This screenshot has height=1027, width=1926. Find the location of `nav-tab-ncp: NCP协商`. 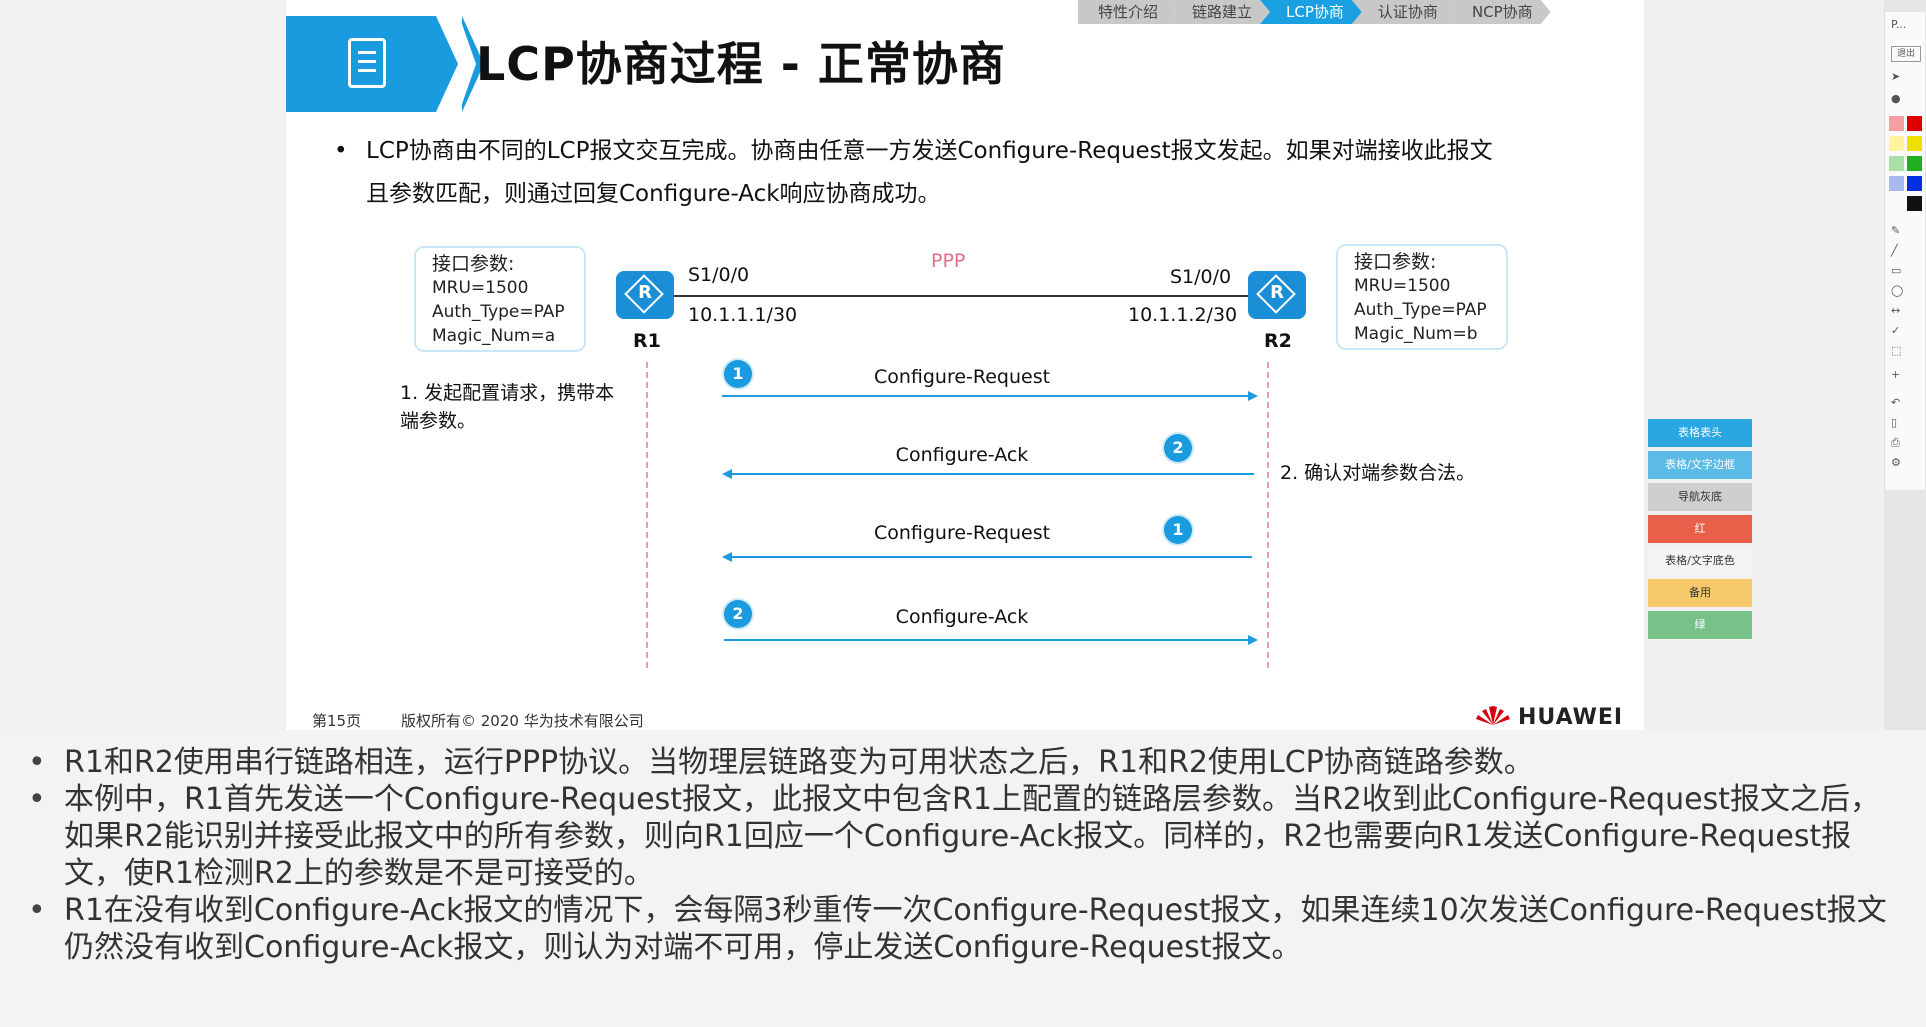

nav-tab-ncp: NCP协商 is located at coordinates (1498, 12).